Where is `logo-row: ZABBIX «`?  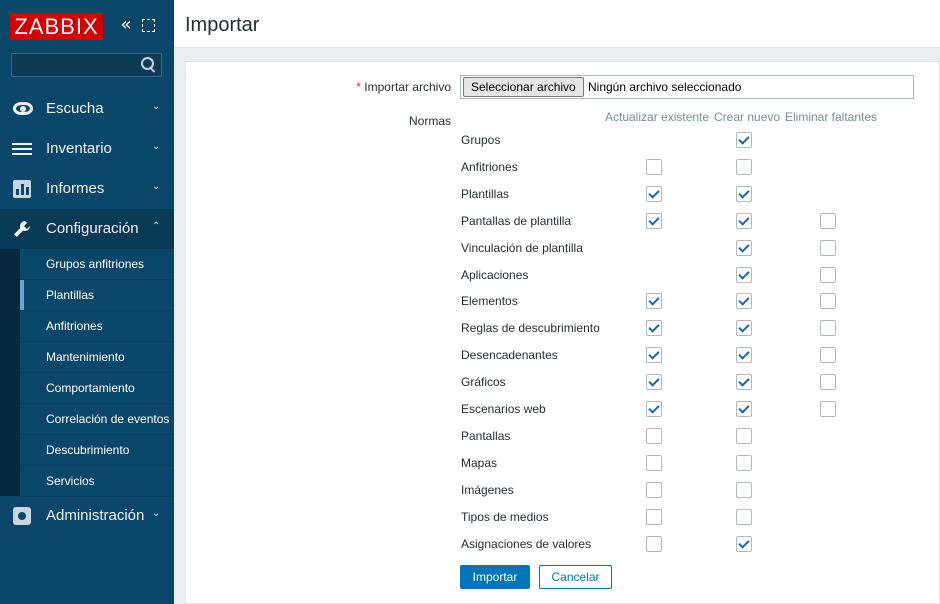
logo-row: ZABBIX « is located at coordinates (87, 25).